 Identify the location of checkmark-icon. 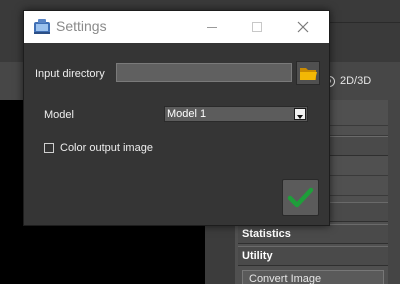
(300, 197).